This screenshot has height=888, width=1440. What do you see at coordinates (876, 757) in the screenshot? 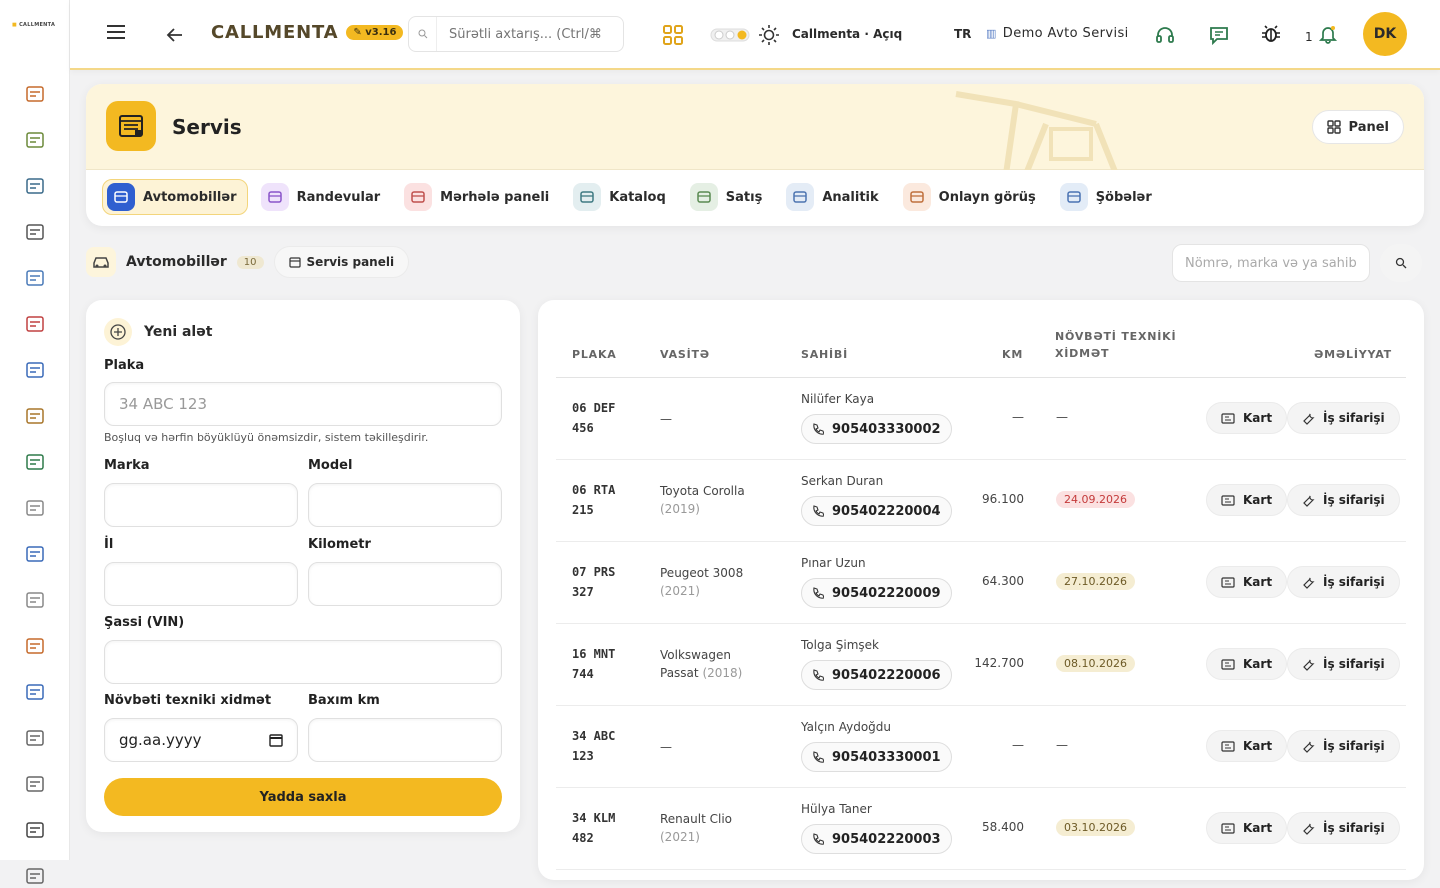
I see `owner-phone-button: 905403330001` at bounding box center [876, 757].